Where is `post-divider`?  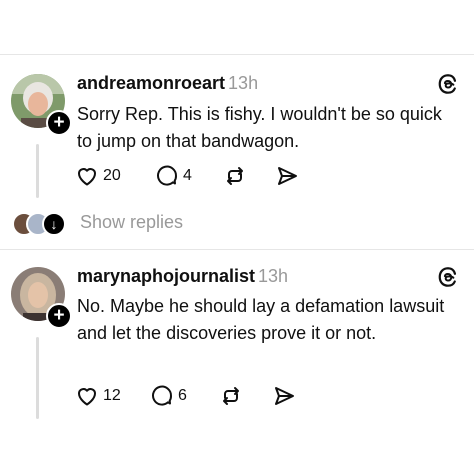
post-divider is located at coordinates (237, 249).